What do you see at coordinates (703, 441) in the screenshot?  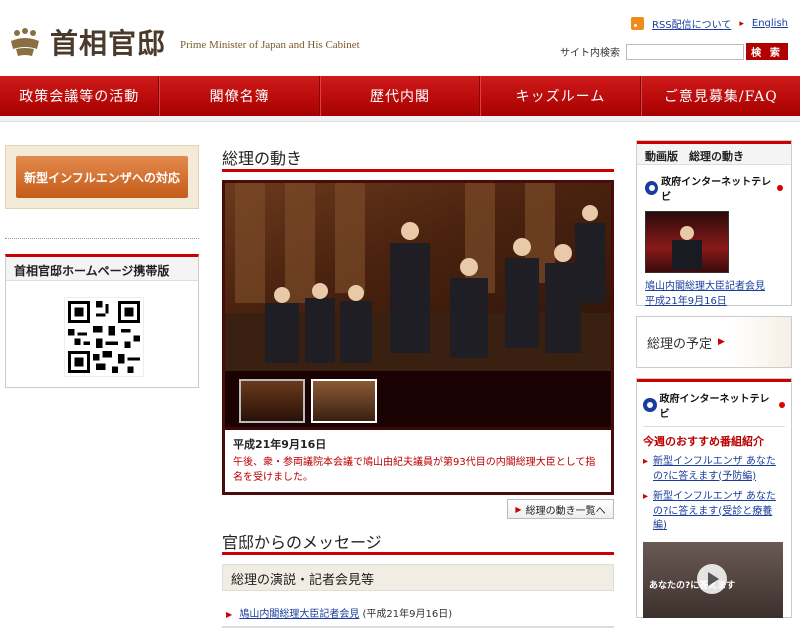 I see `recommended-title: 今週のおすすめ番組紹介` at bounding box center [703, 441].